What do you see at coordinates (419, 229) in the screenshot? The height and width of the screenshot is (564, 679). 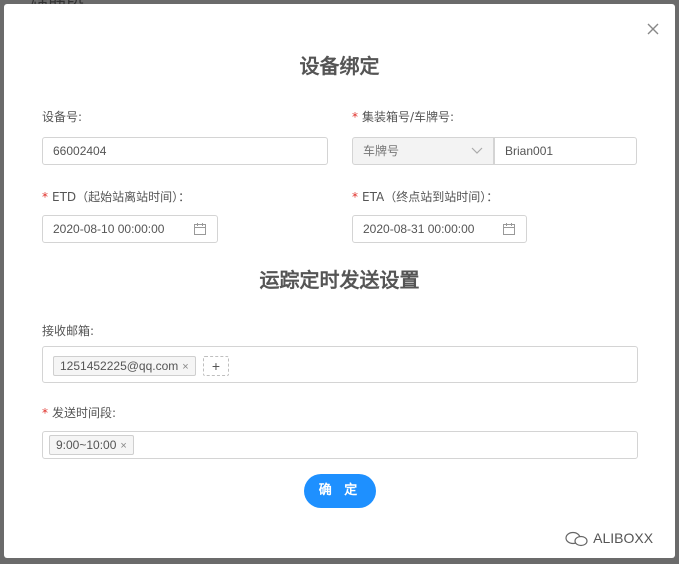 I see `eta-value: 2020-08-31 00:00:00` at bounding box center [419, 229].